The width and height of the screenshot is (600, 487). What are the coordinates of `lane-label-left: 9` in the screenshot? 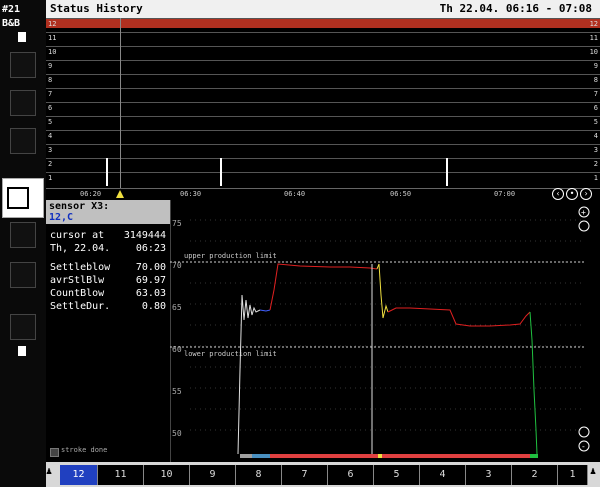 It's located at (50, 66).